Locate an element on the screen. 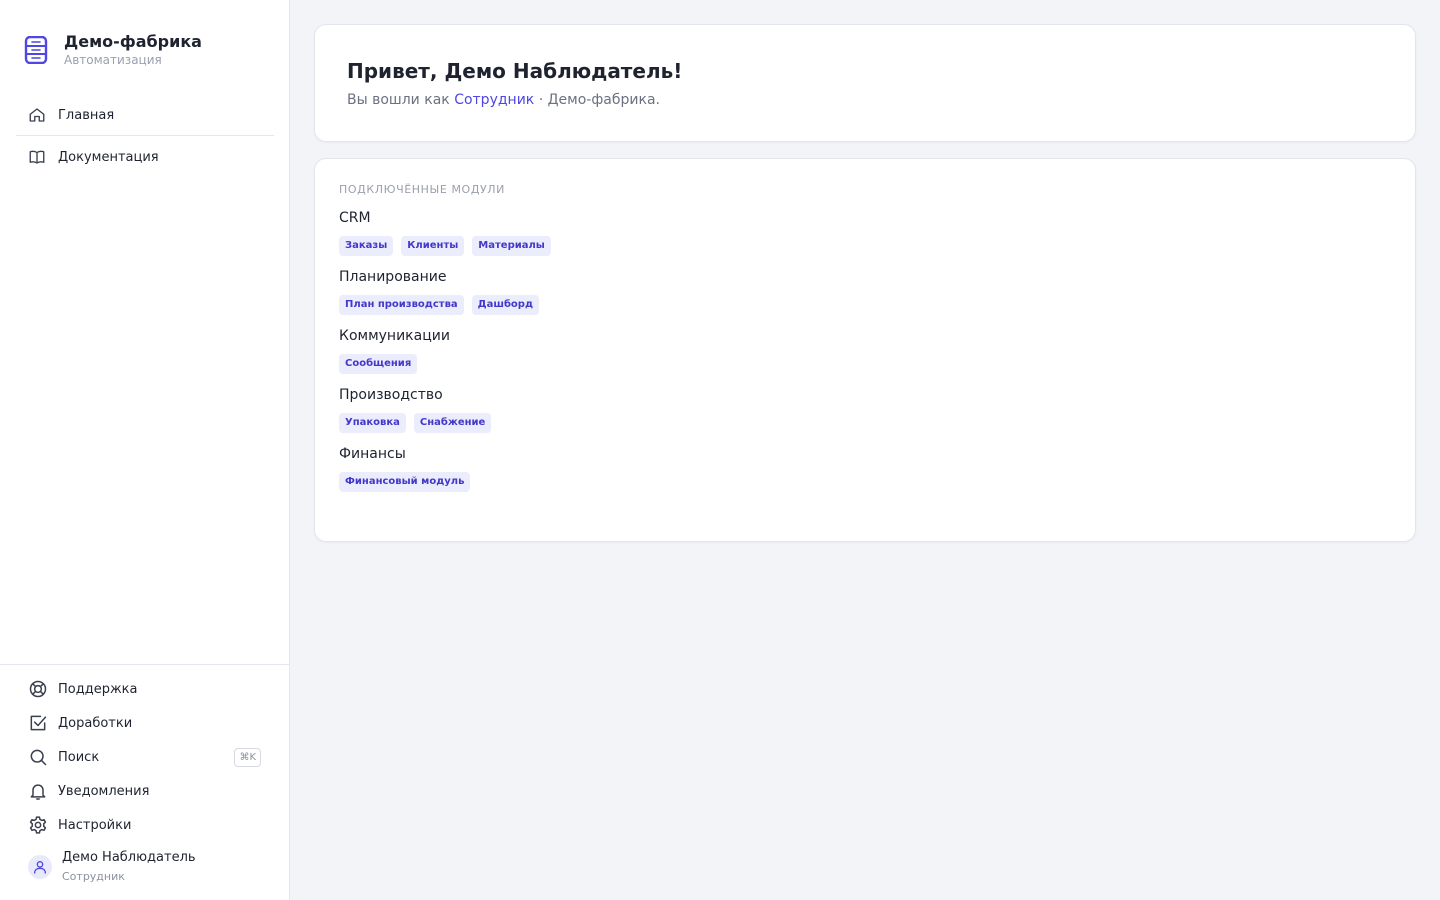 This screenshot has height=900, width=1440. nav-item-label: Главная is located at coordinates (86, 115).